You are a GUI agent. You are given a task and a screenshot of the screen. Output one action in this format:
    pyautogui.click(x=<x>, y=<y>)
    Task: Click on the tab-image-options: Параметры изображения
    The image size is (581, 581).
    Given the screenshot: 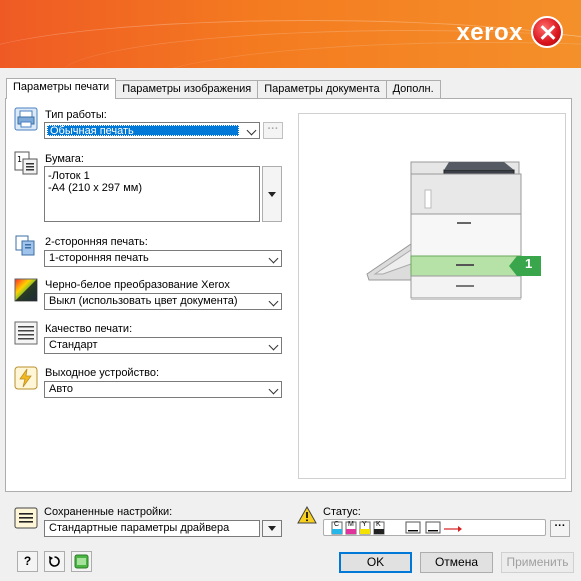 What is the action you would take?
    pyautogui.click(x=187, y=89)
    